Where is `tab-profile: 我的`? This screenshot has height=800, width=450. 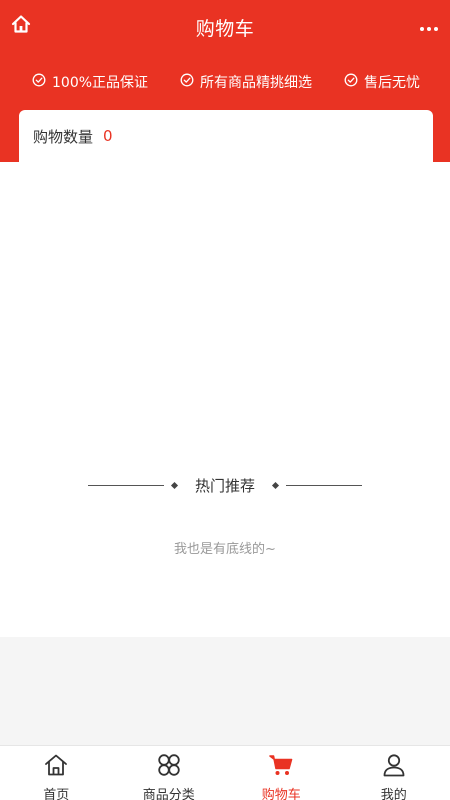
tab-profile: 我的 is located at coordinates (394, 773).